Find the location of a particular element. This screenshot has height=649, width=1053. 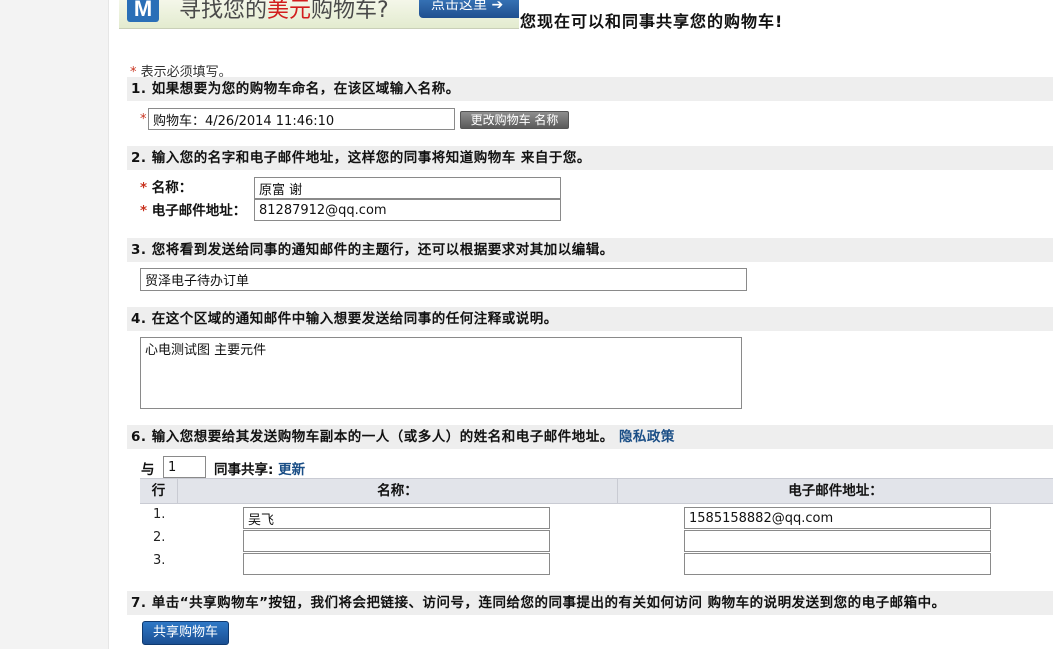

colleagues-share-label: 同事共享: 更新 is located at coordinates (260, 470).